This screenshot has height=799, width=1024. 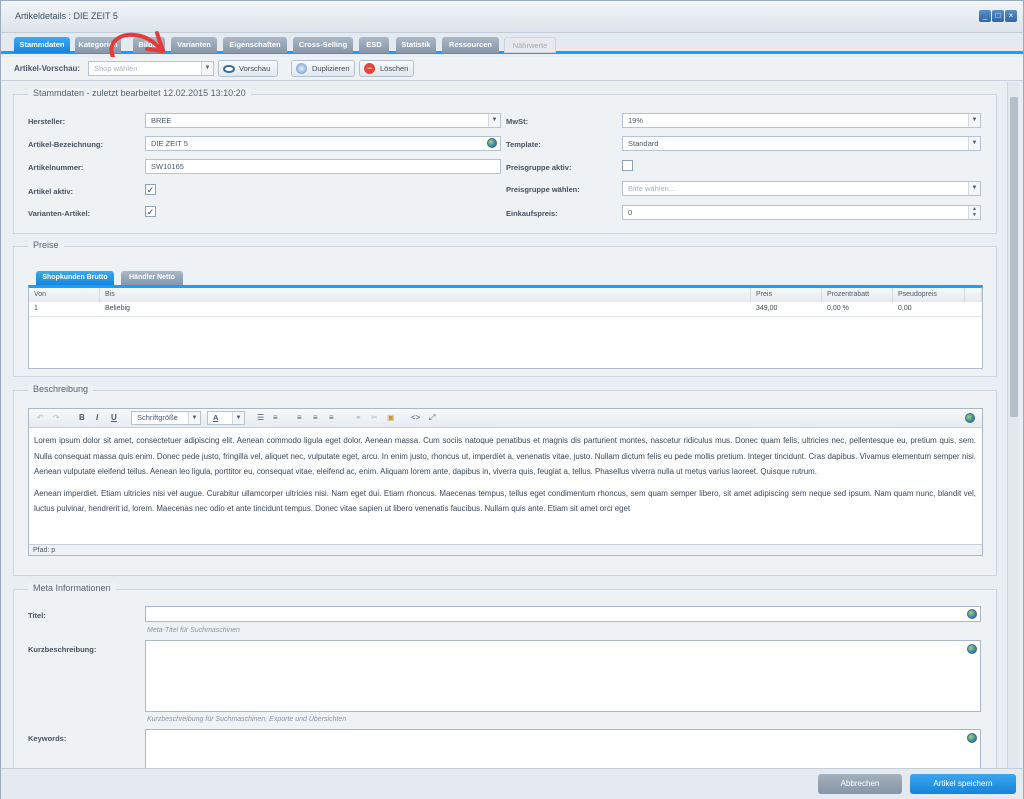 I want to click on footer-bar: Abbrechen Artikel speichern, so click(x=512, y=783).